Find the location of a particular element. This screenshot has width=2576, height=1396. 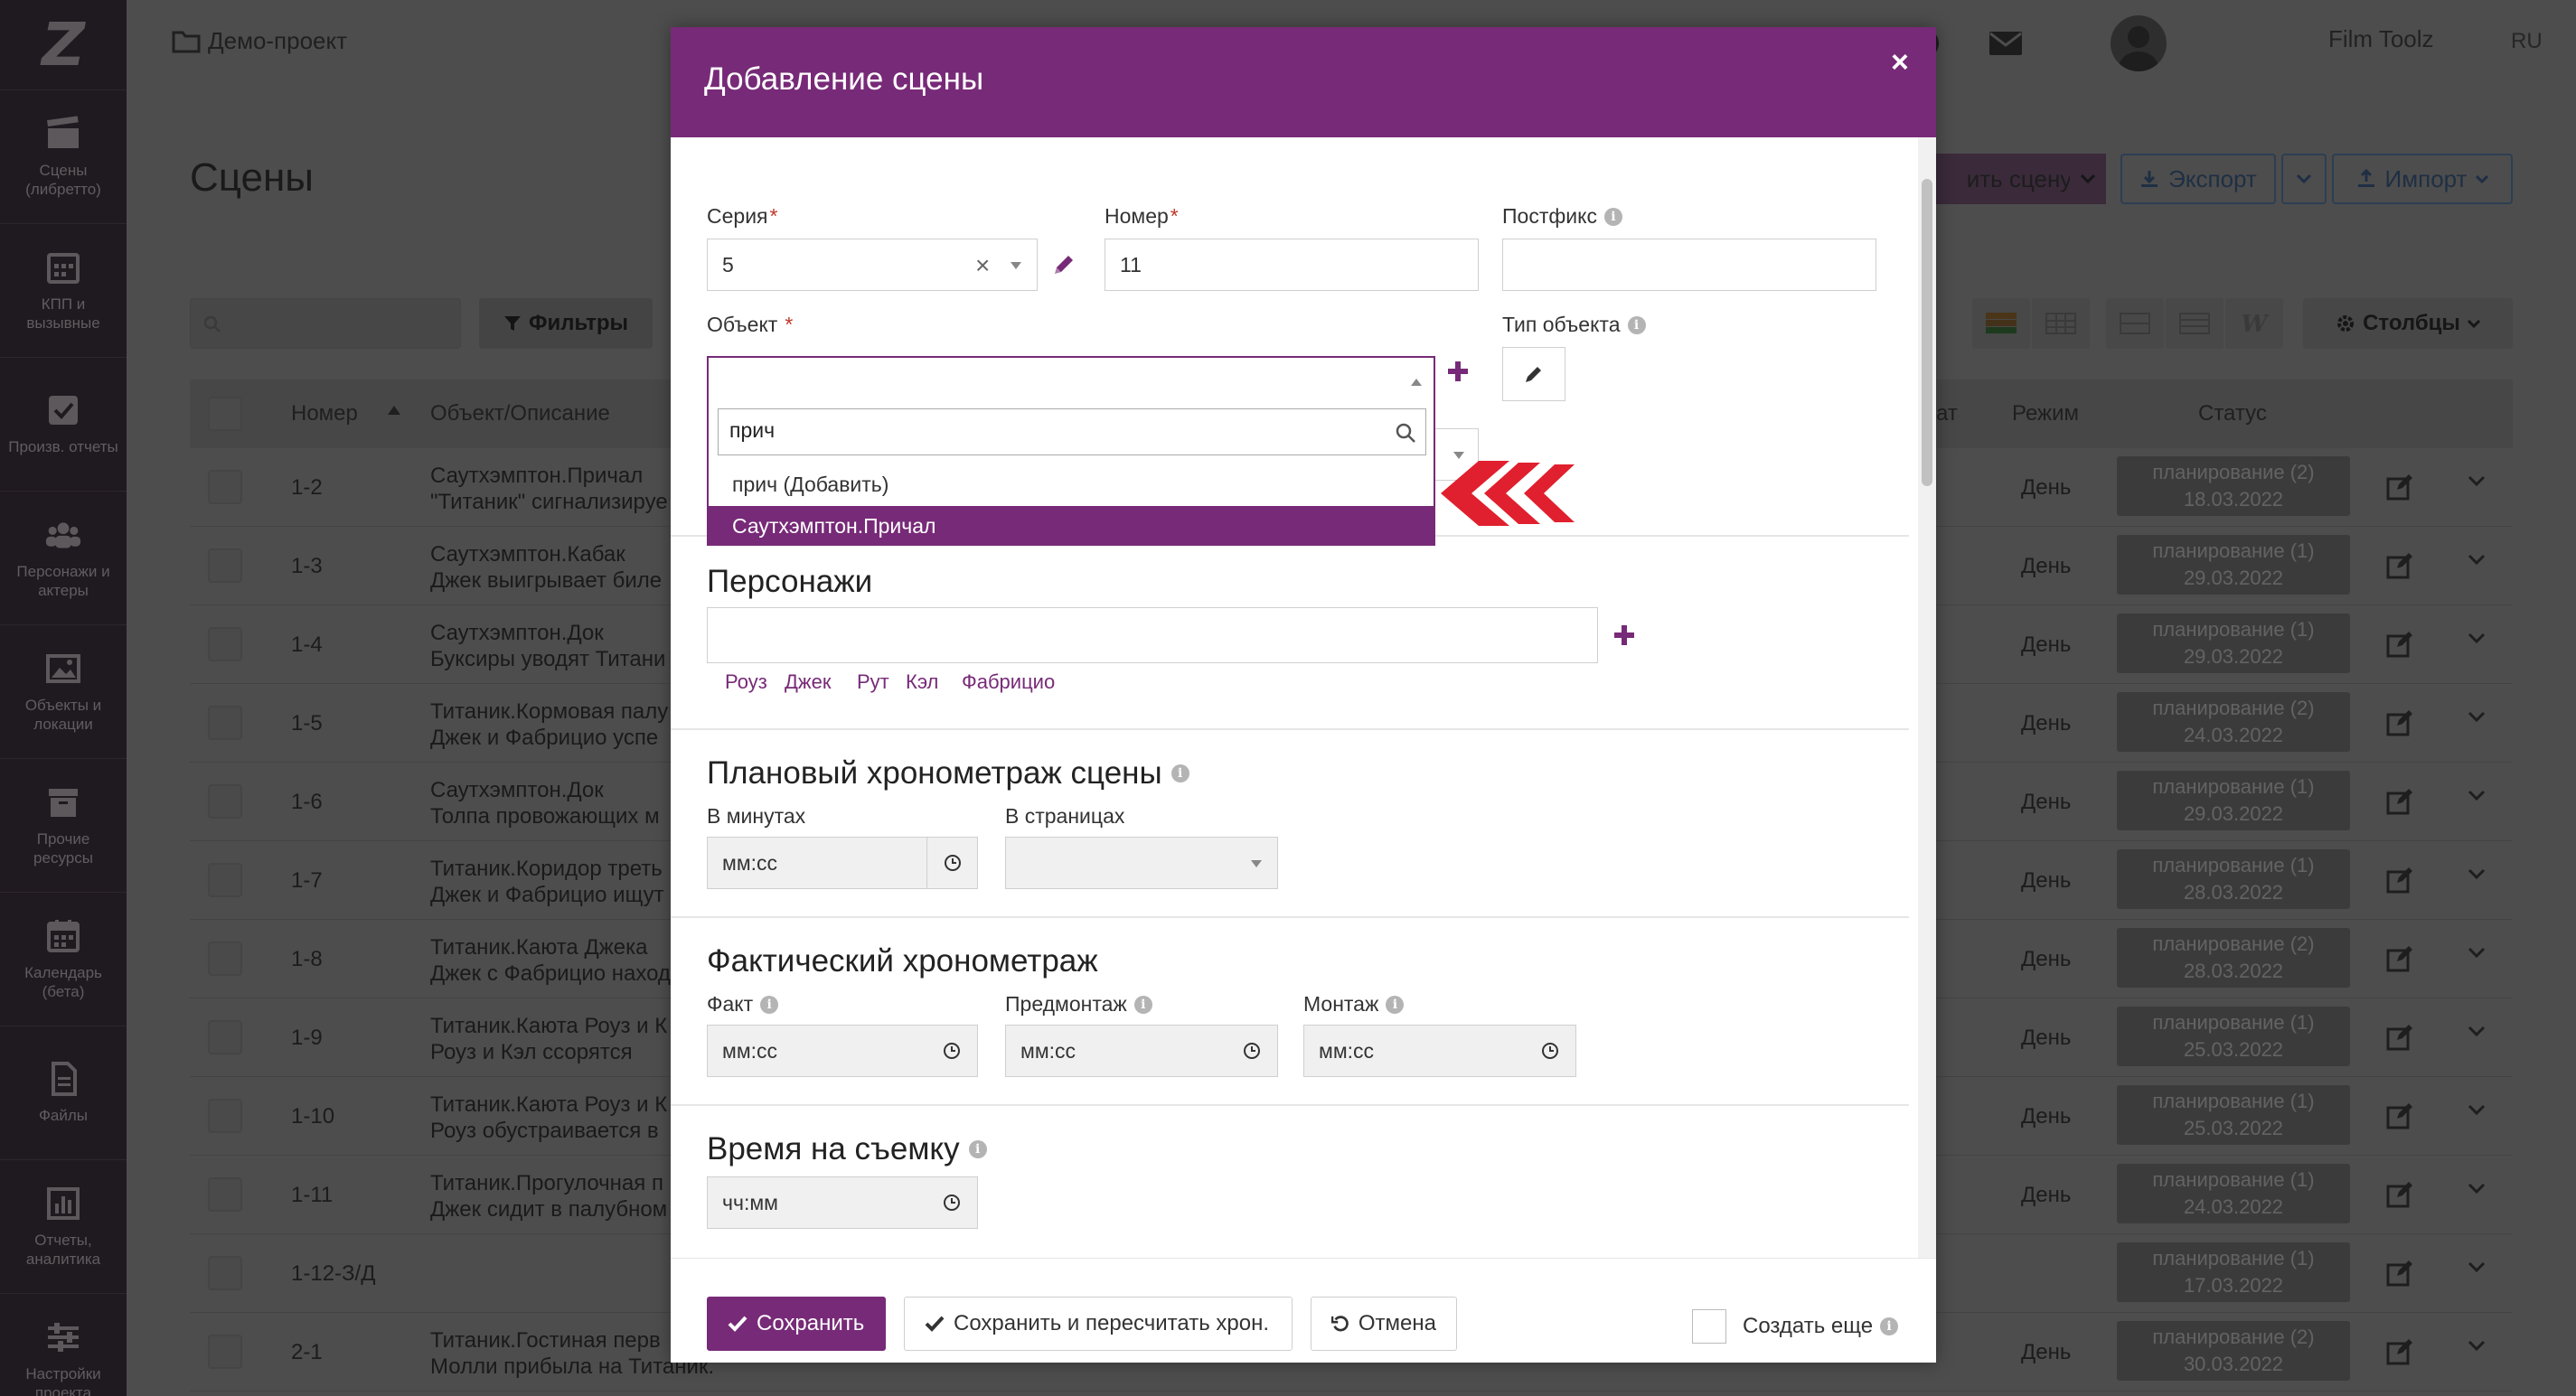

row-object: Саутхэмптон.Док Толпа провожающих м is located at coordinates (545, 803).